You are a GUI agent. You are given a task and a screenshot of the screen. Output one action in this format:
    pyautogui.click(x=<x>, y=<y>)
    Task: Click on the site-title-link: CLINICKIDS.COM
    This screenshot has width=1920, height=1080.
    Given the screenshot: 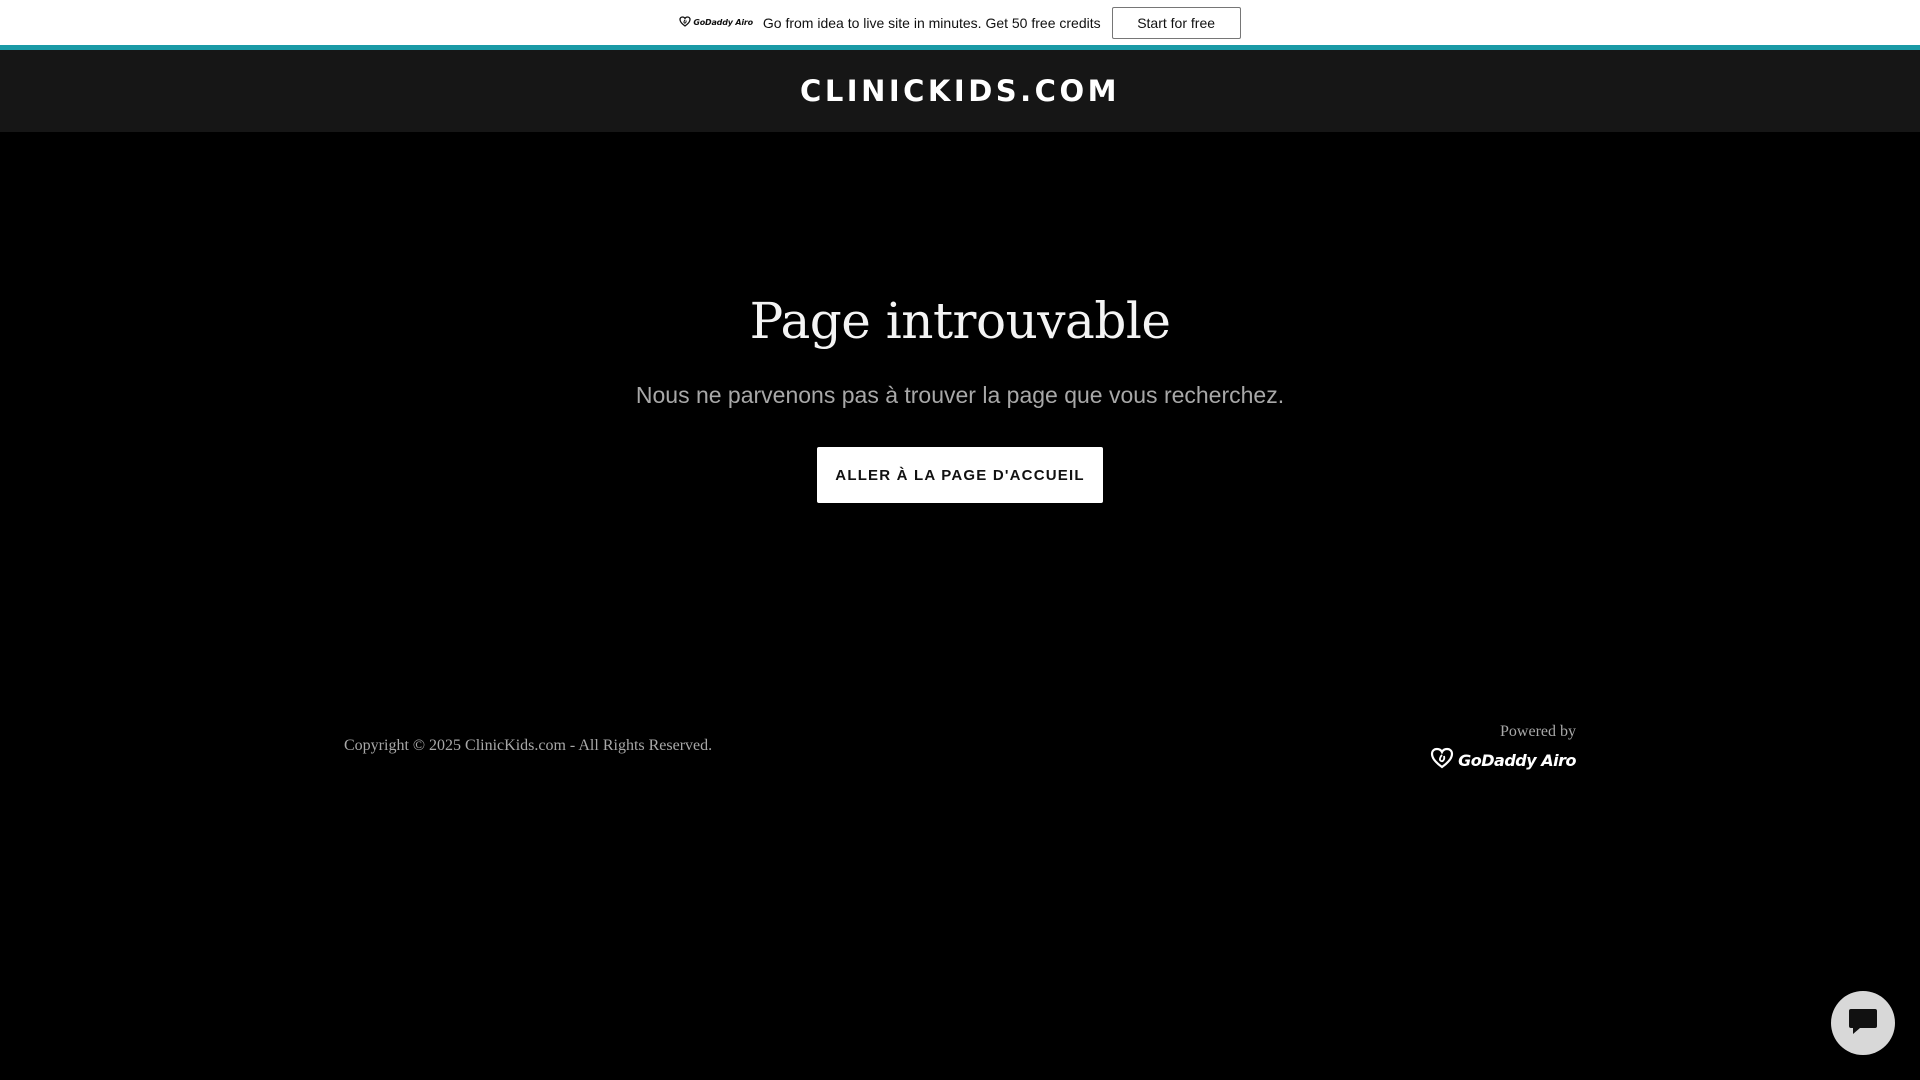 What is the action you would take?
    pyautogui.click(x=960, y=91)
    